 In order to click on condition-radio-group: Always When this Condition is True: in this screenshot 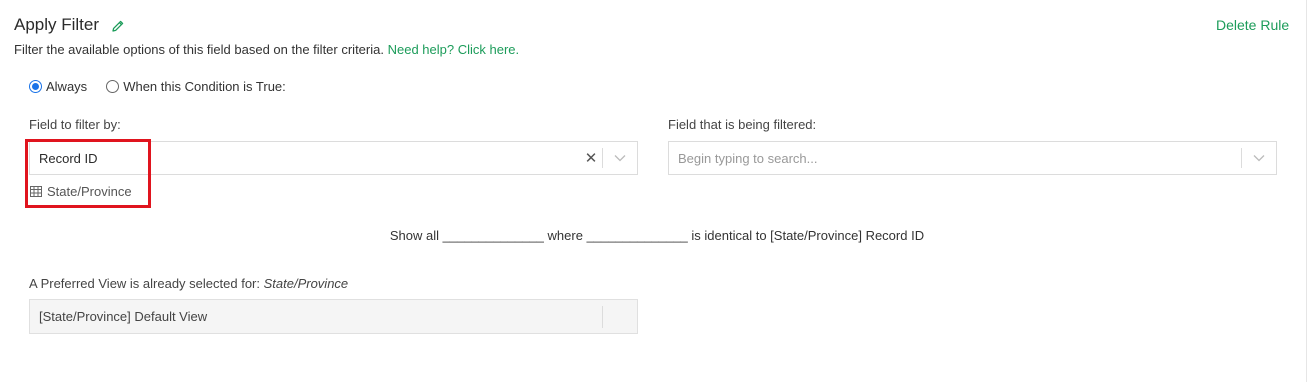, I will do `click(167, 86)`.